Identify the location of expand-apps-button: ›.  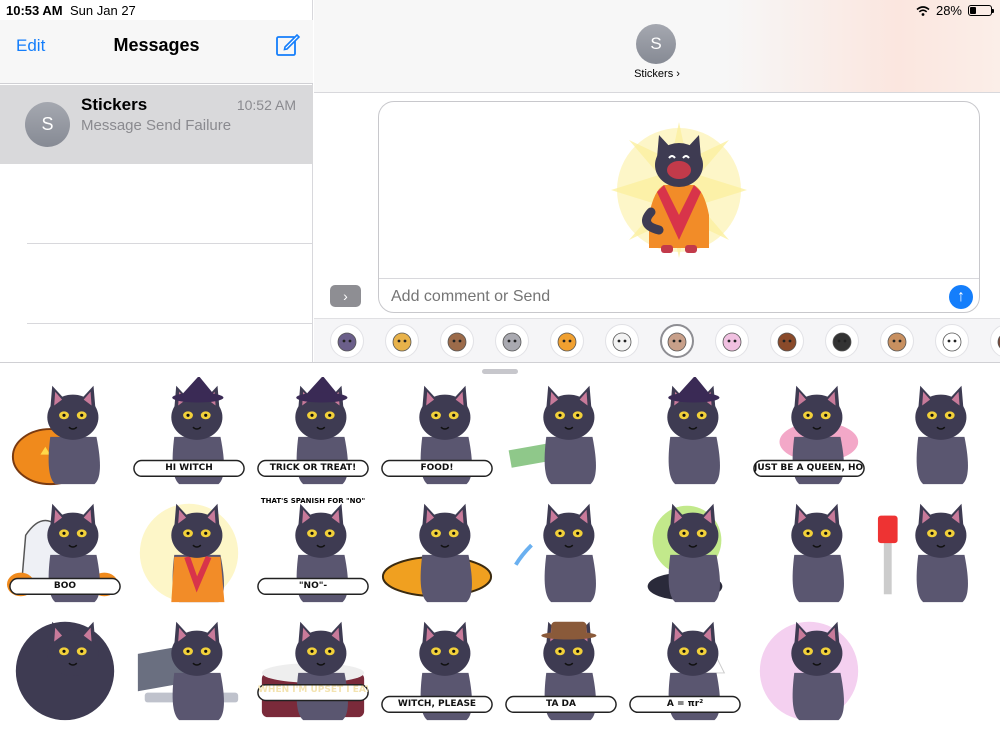
(345, 296).